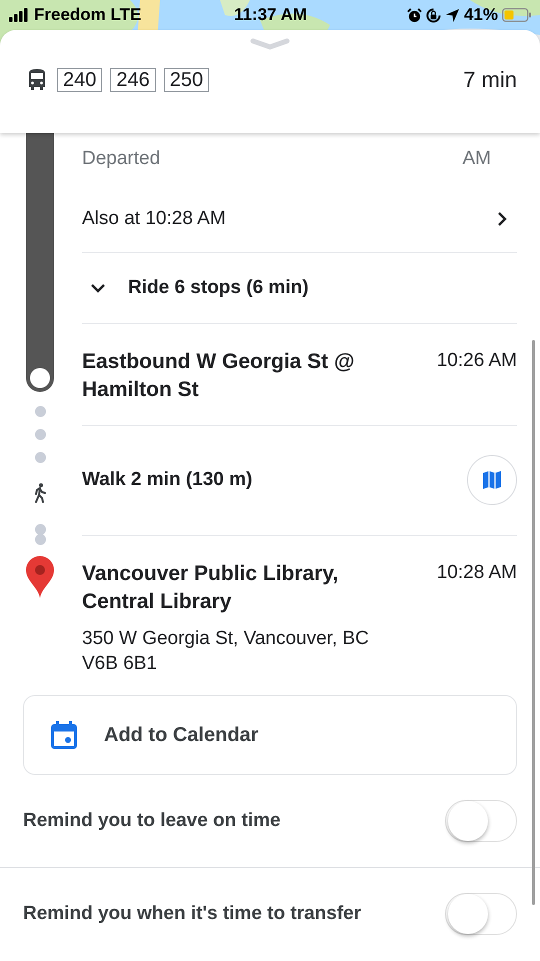  What do you see at coordinates (299, 218) in the screenshot?
I see `also-at-row: Also at 10:28 AM` at bounding box center [299, 218].